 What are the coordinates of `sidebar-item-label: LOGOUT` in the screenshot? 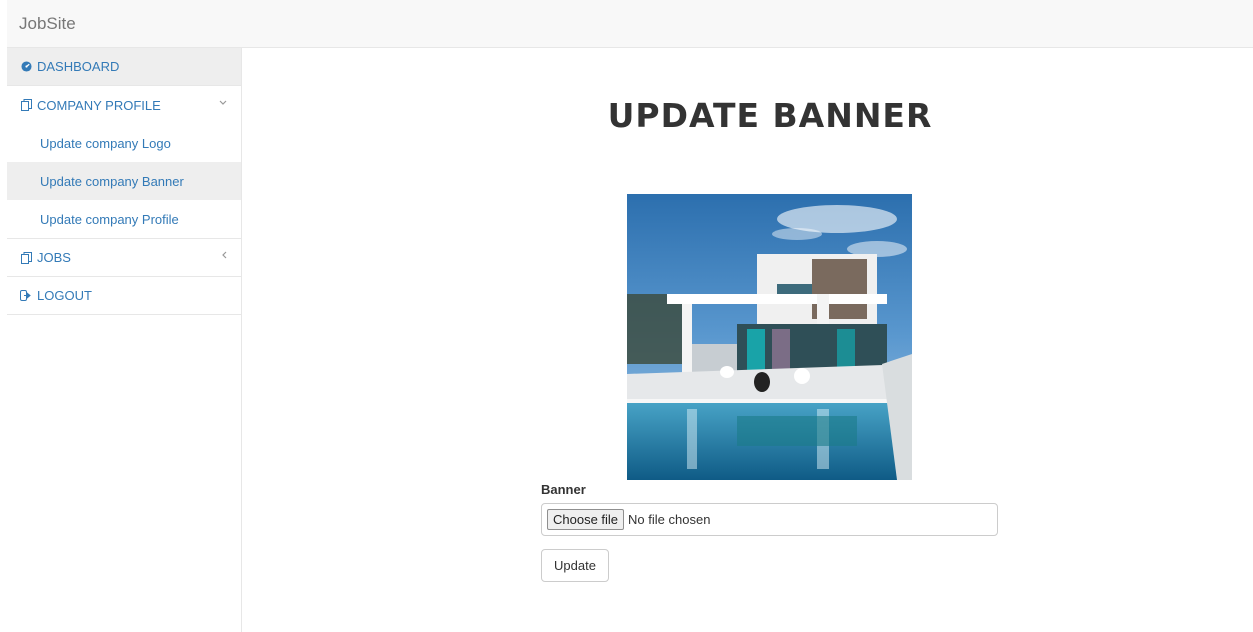 It's located at (64, 295).